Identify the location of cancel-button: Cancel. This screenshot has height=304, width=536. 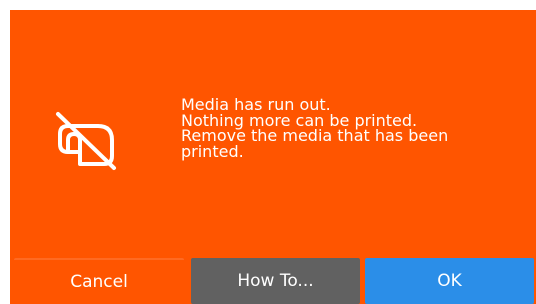
(99, 281).